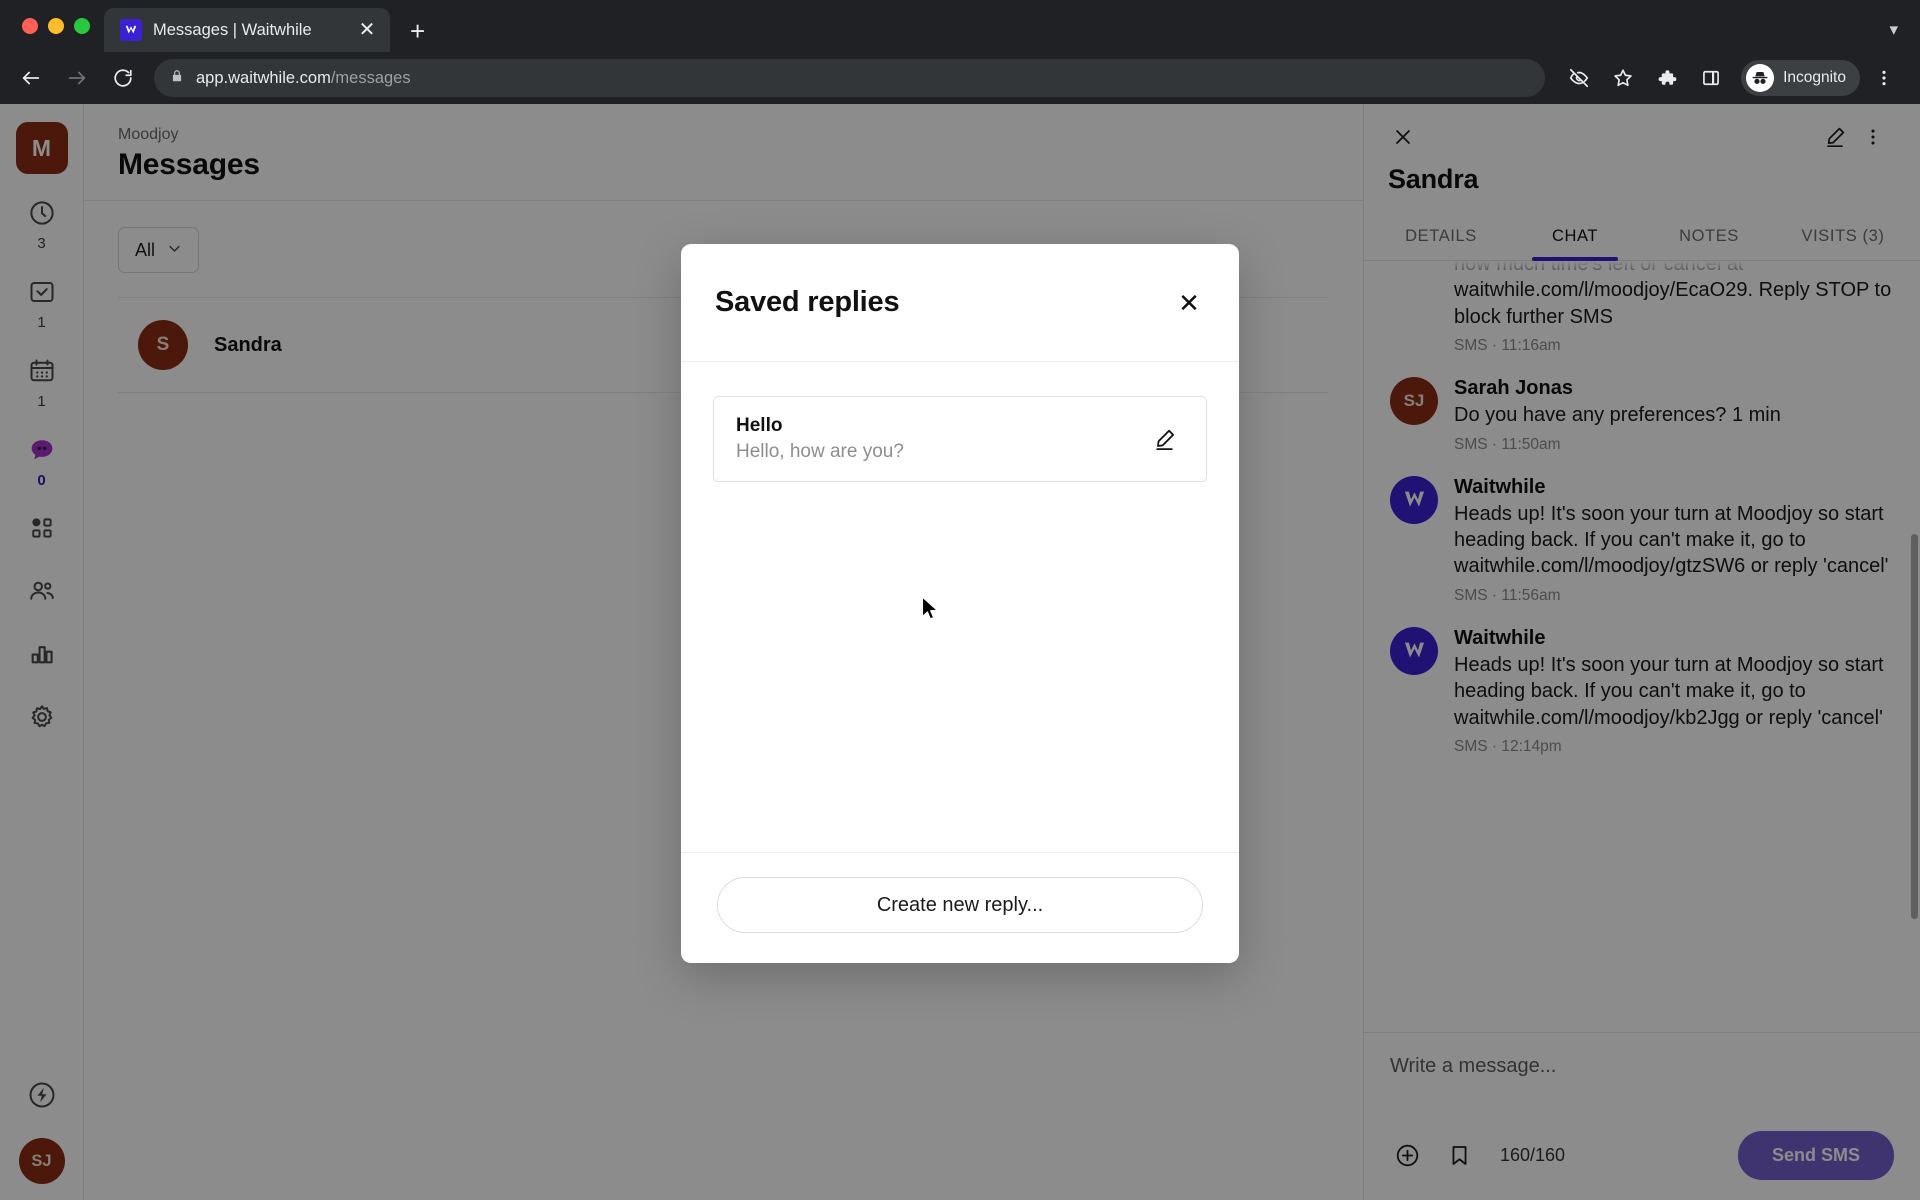  Describe the element at coordinates (417, 31) in the screenshot. I see `plus-icon: +` at that location.